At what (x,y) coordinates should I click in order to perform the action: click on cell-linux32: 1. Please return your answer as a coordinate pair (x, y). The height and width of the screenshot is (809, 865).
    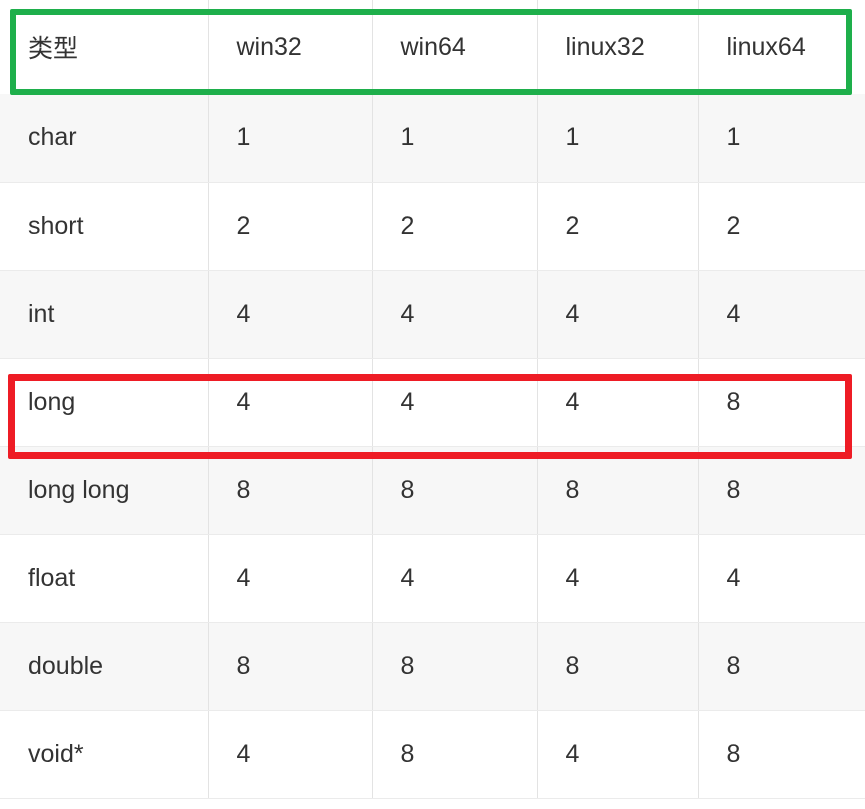
    Looking at the image, I should click on (618, 138).